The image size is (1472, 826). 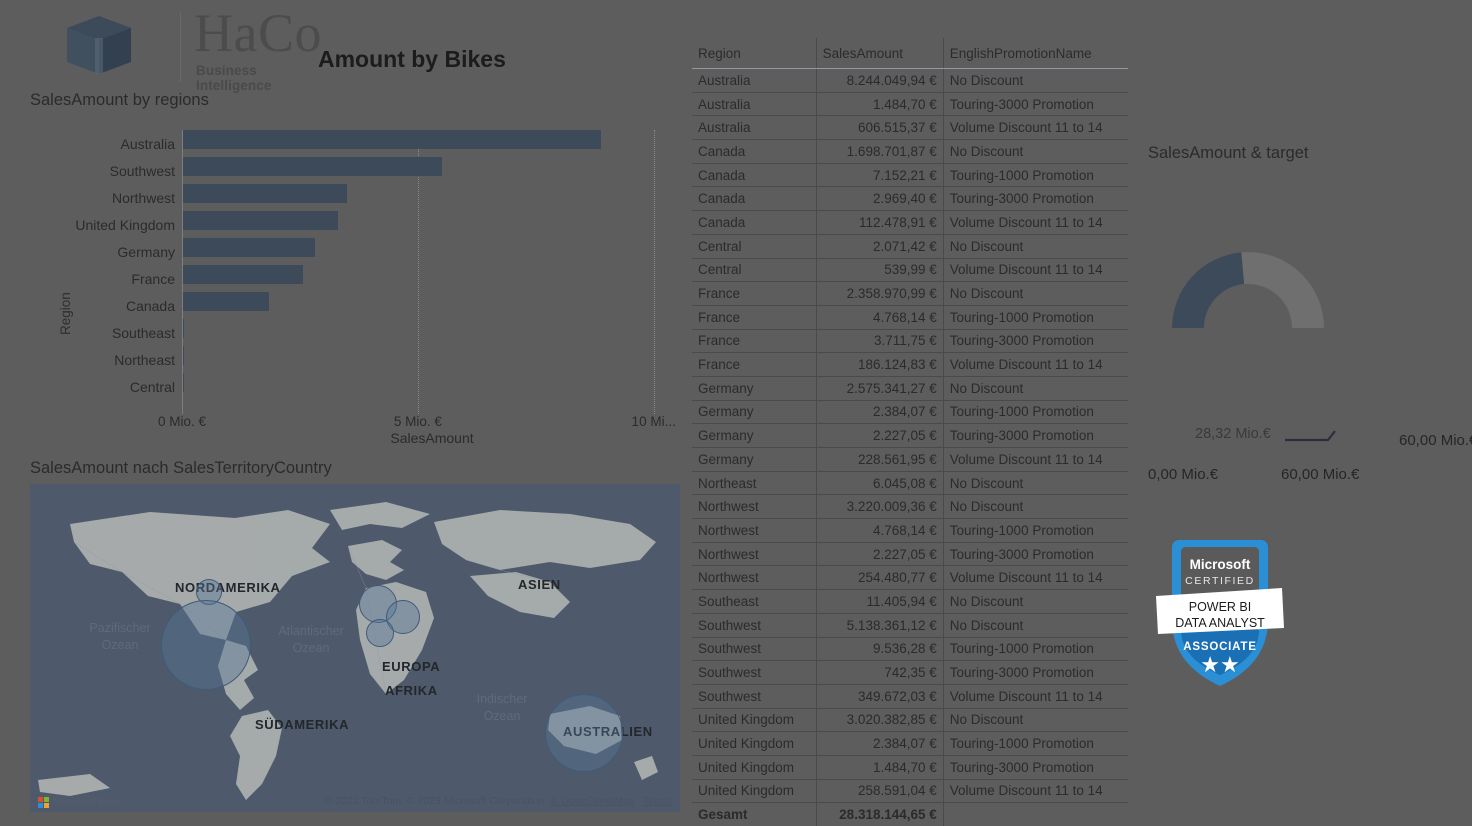 What do you see at coordinates (1233, 434) in the screenshot?
I see `gauge-value-label: 28,32 Mio.€` at bounding box center [1233, 434].